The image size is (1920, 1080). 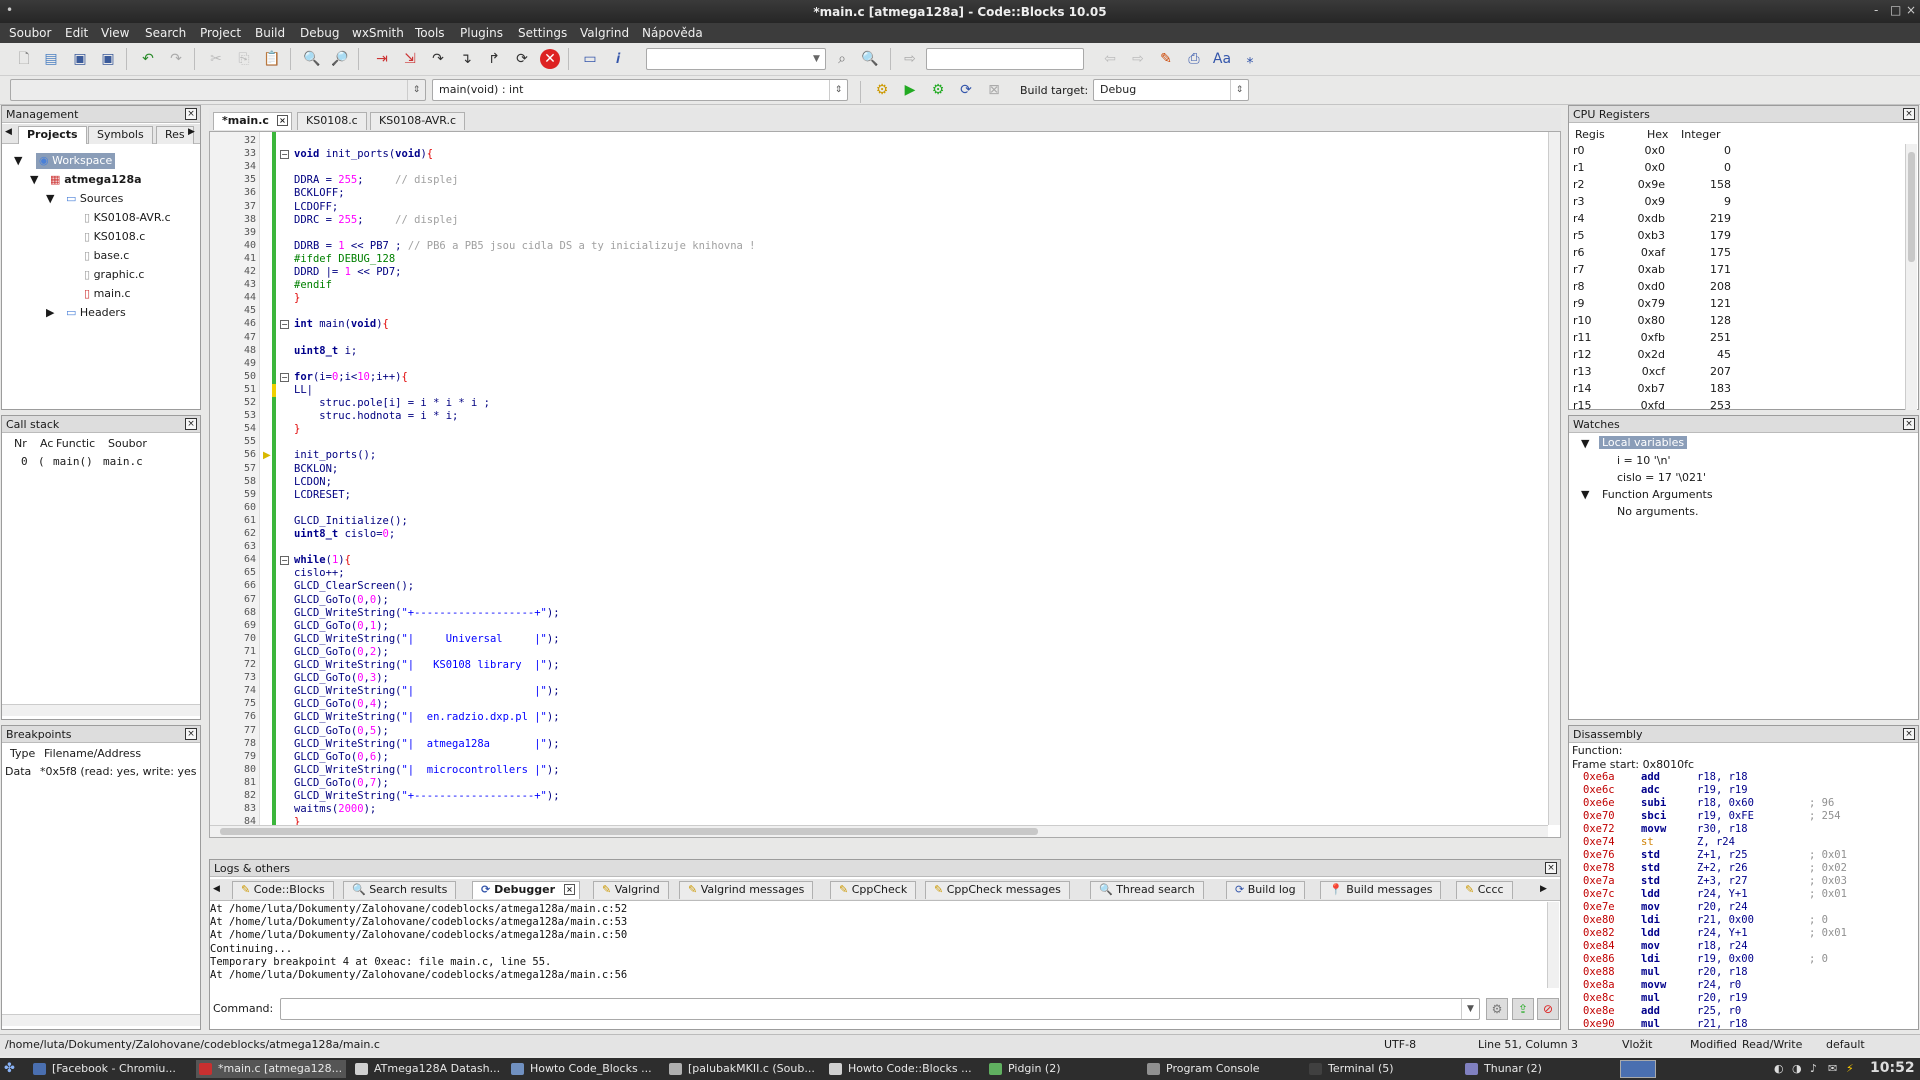 What do you see at coordinates (1737, 152) in the screenshot?
I see `table-row: r0 0x0 0` at bounding box center [1737, 152].